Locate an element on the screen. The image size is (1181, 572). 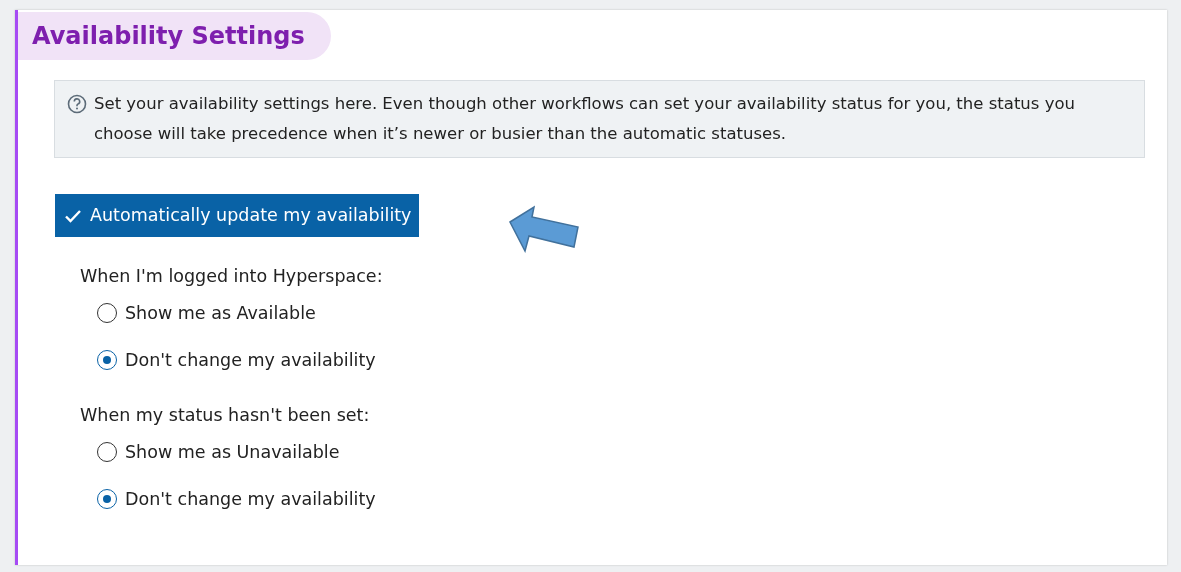
info-text: Set your availability settings here. Even though other workflows can set your availability status for you, the status you choose will take precedence when it’s newer or busier than the automatic statuses. is located at coordinates (585, 119).